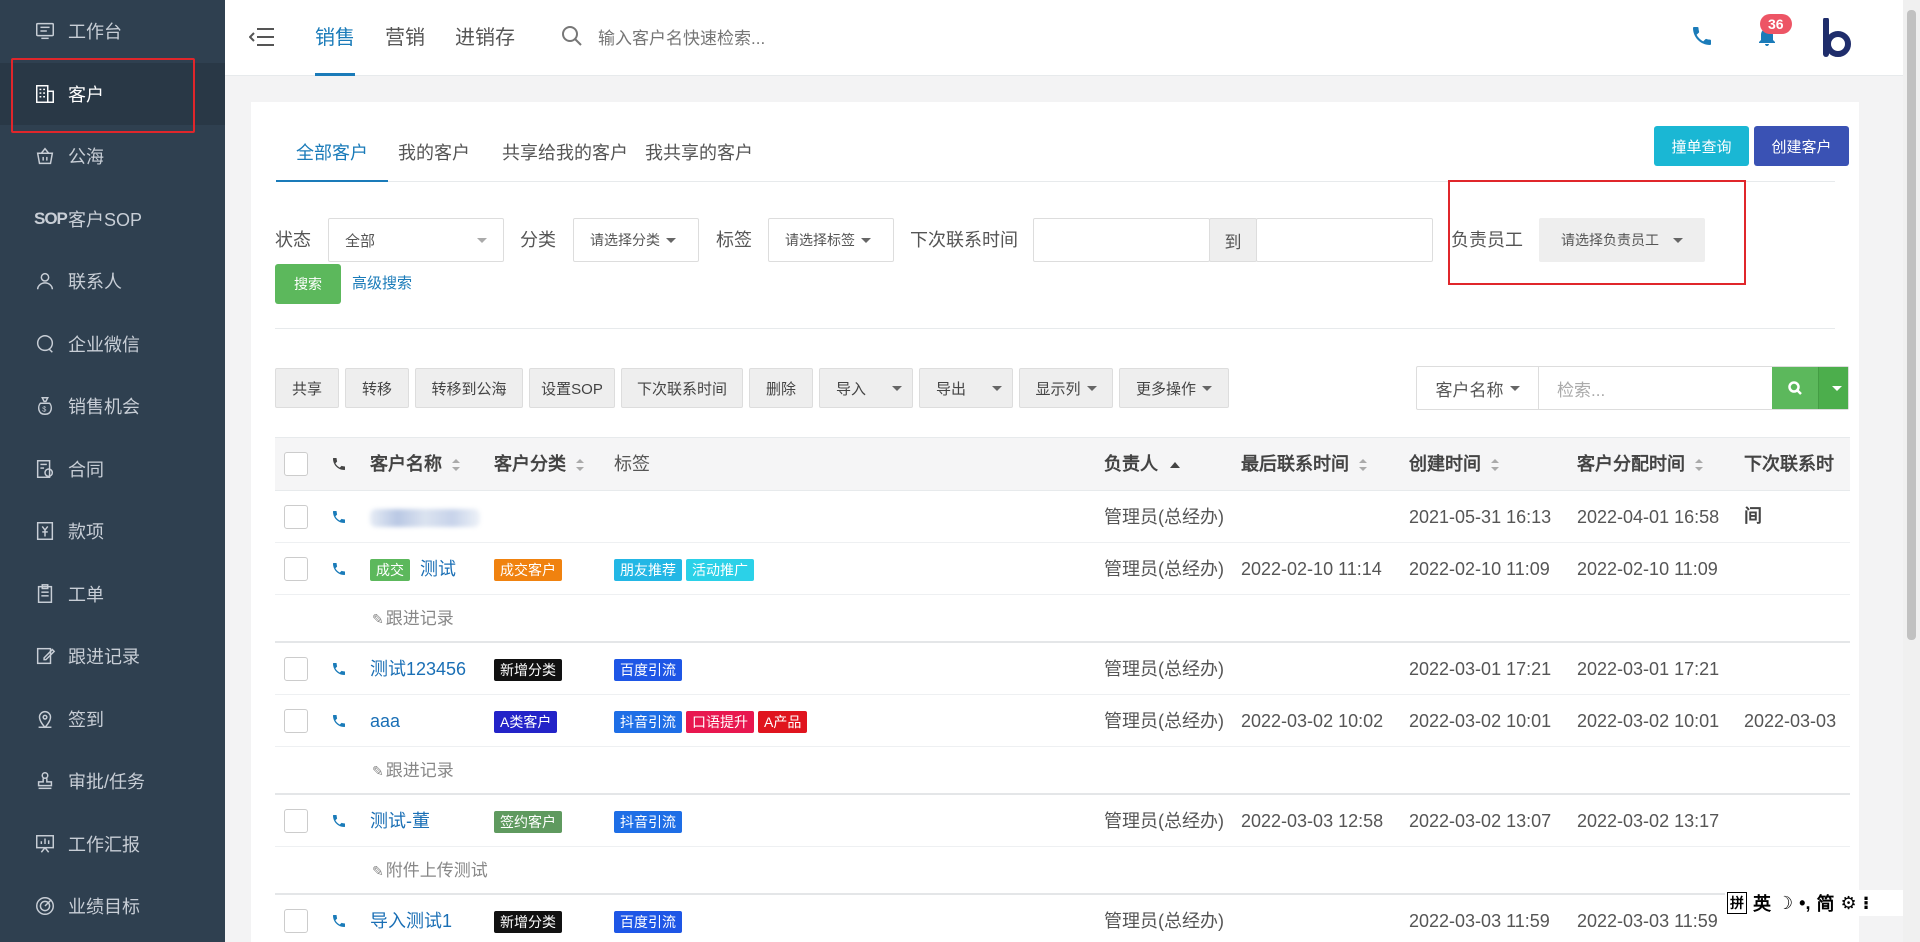 The image size is (1920, 942). Describe the element at coordinates (1062, 871) in the screenshot. I see `follow-up-row: ✎ 附件上传测试` at that location.